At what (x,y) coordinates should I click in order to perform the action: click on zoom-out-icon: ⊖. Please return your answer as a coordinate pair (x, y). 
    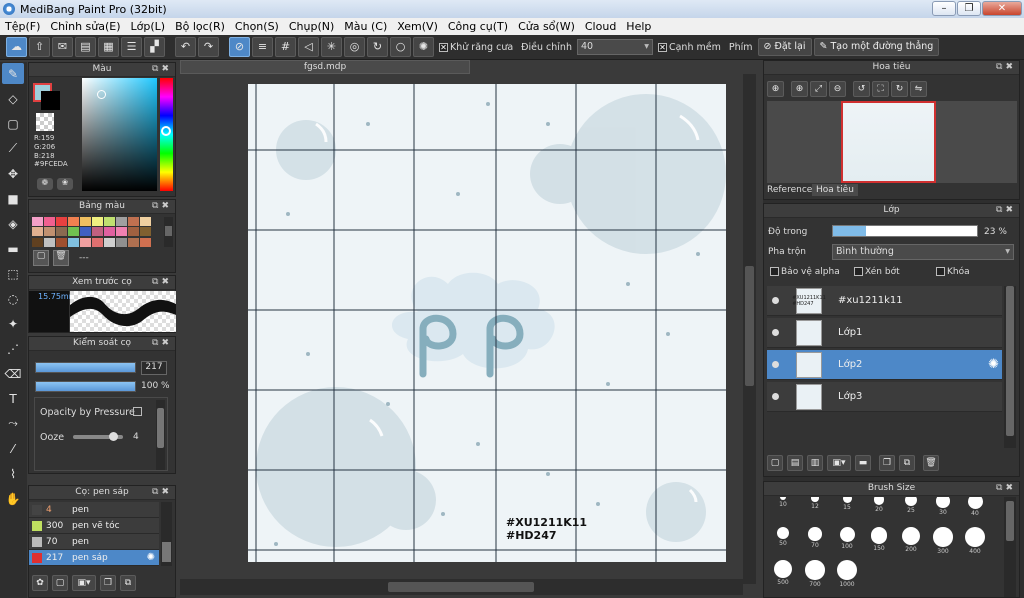
    Looking at the image, I should click on (837, 89).